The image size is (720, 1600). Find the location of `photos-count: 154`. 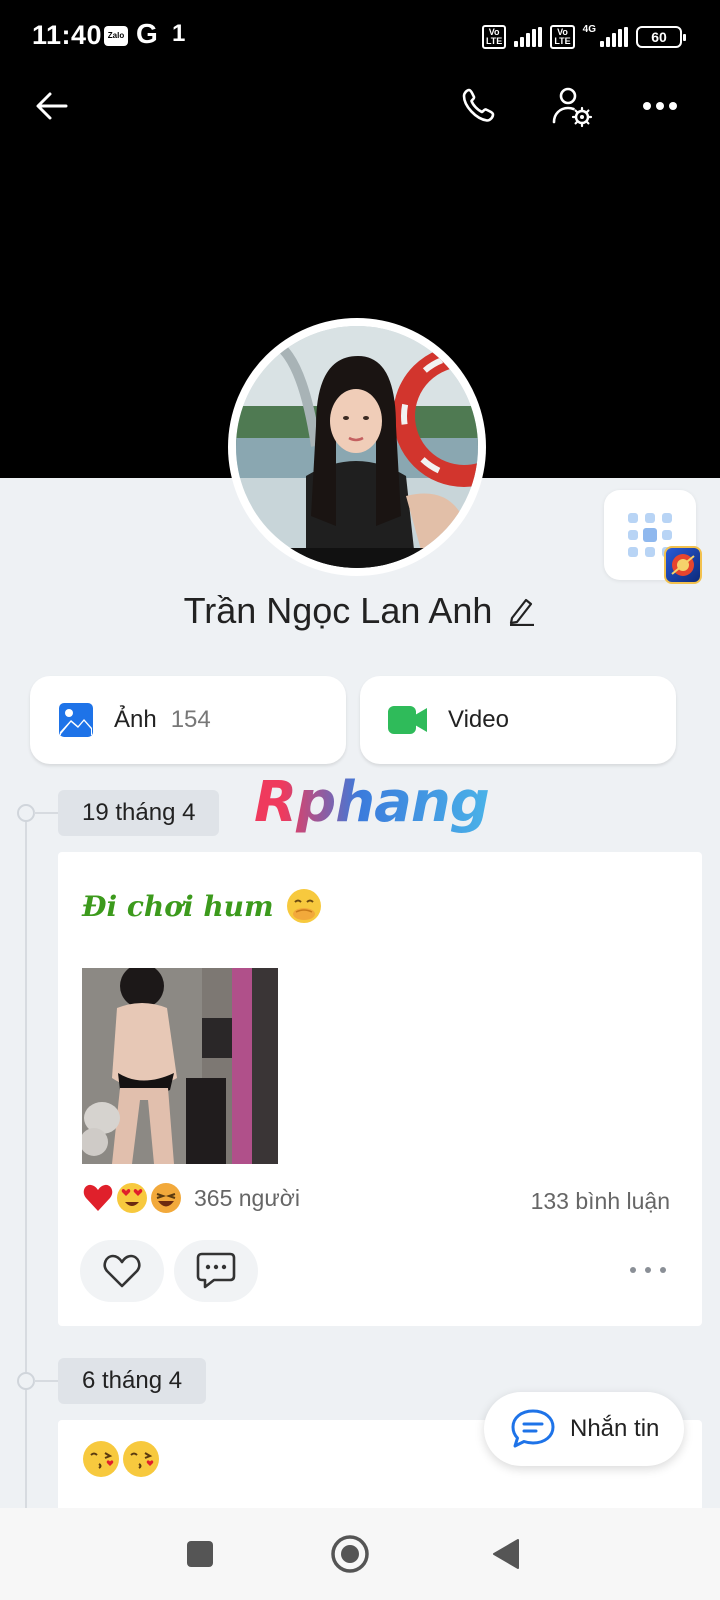

photos-count: 154 is located at coordinates (190, 719).